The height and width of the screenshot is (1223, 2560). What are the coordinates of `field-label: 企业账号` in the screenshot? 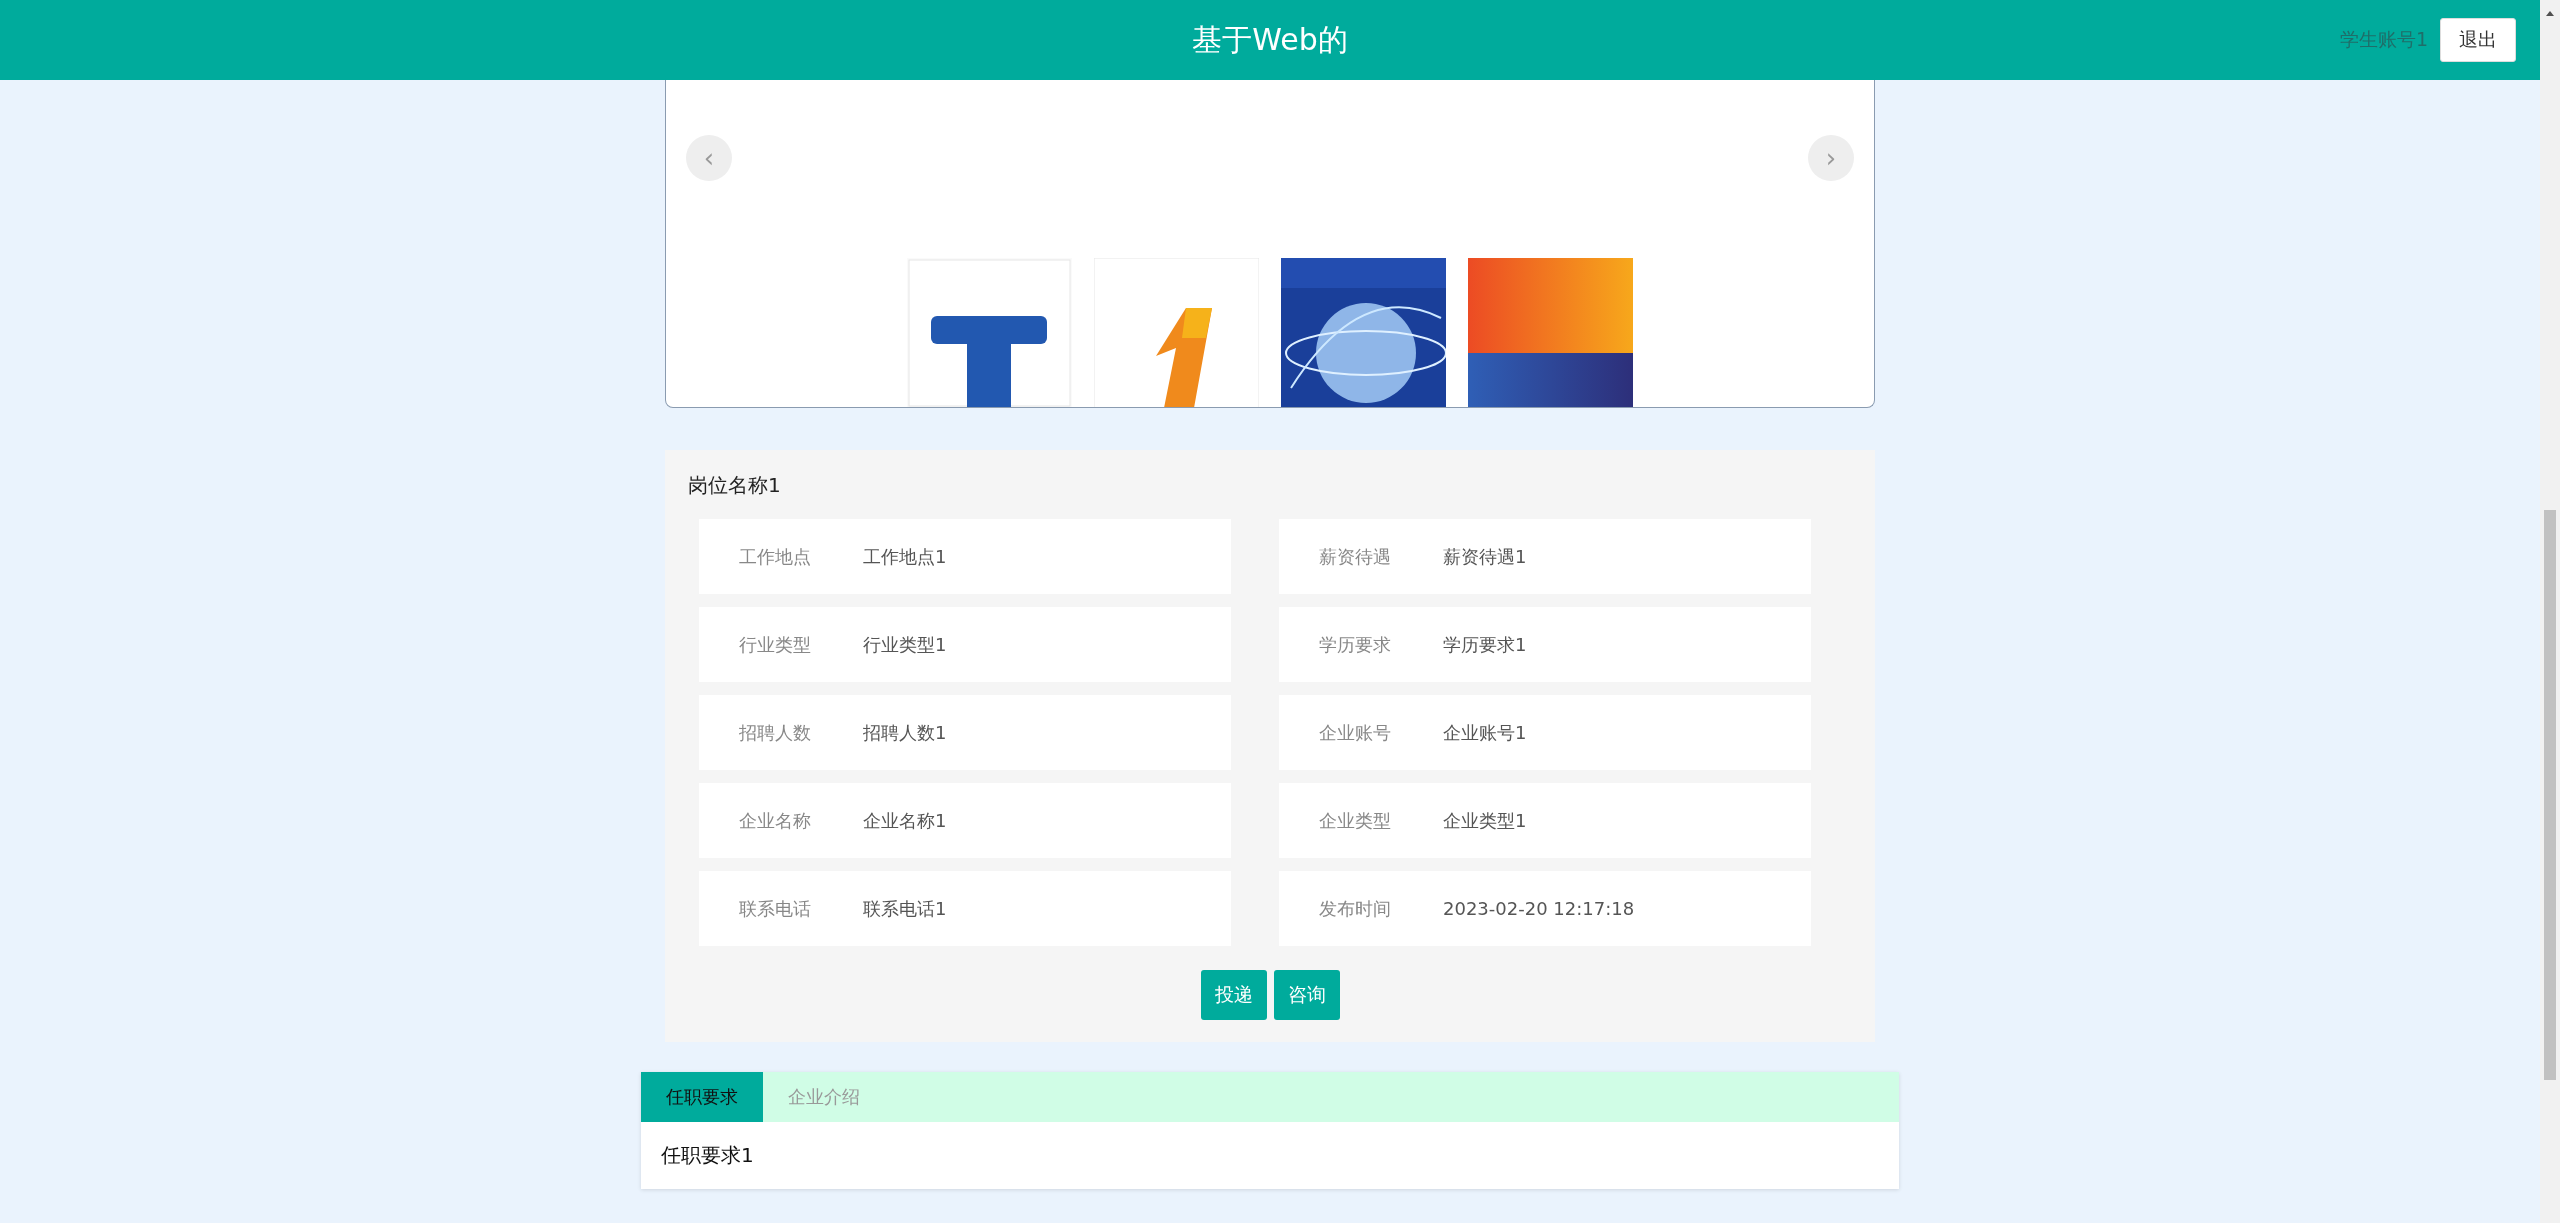 It's located at (1355, 732).